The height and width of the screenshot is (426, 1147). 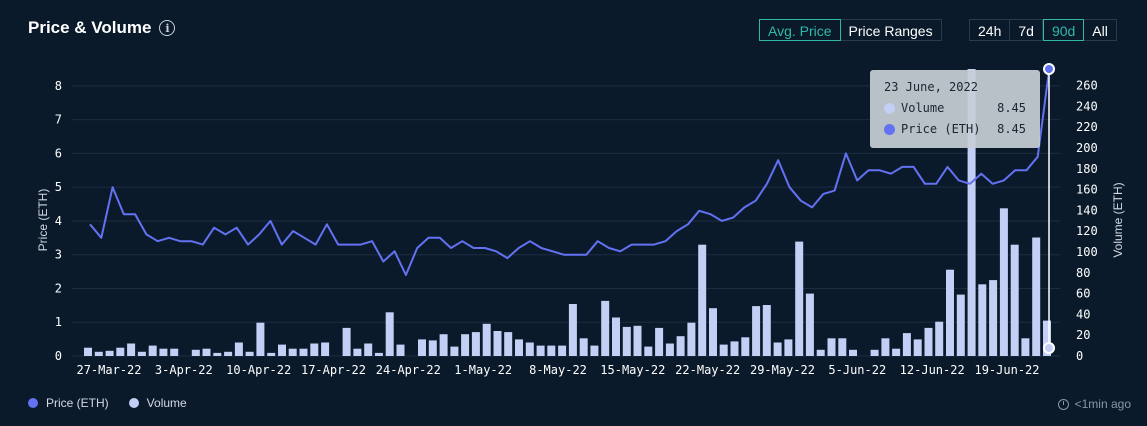 I want to click on legend-item-price: Price (ETH), so click(x=68, y=403).